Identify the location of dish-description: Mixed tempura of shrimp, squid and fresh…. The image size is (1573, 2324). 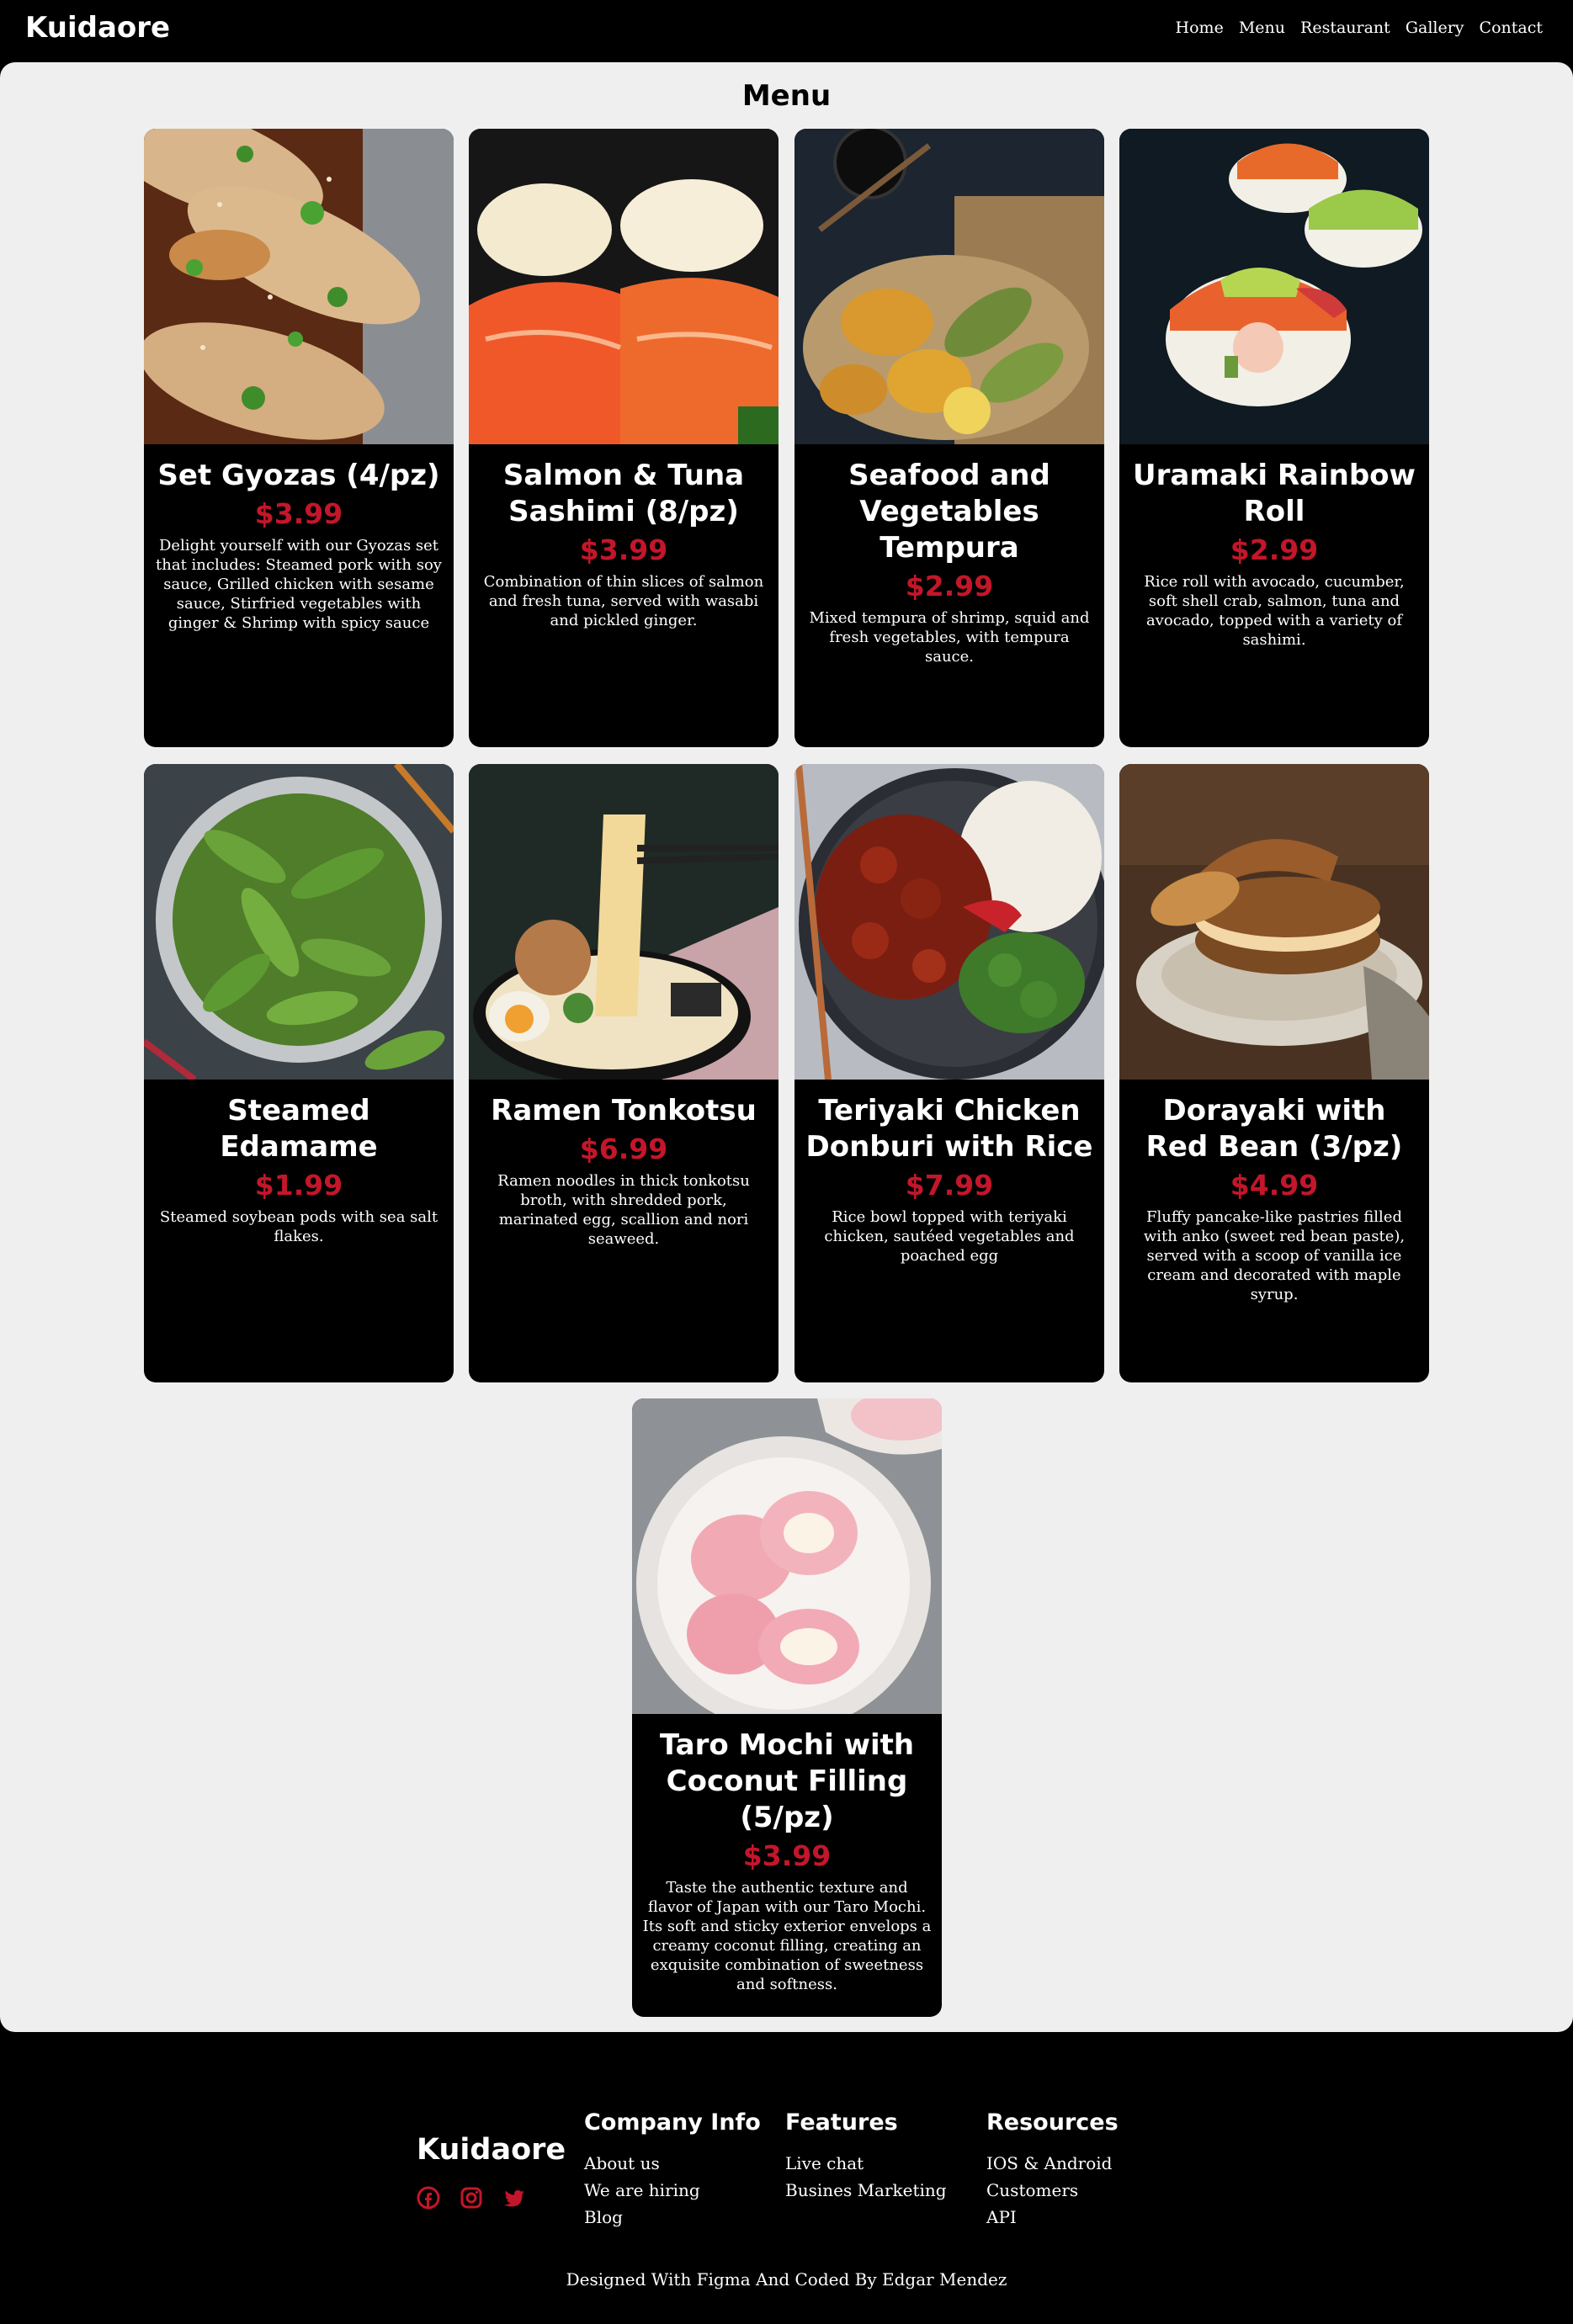
(949, 637).